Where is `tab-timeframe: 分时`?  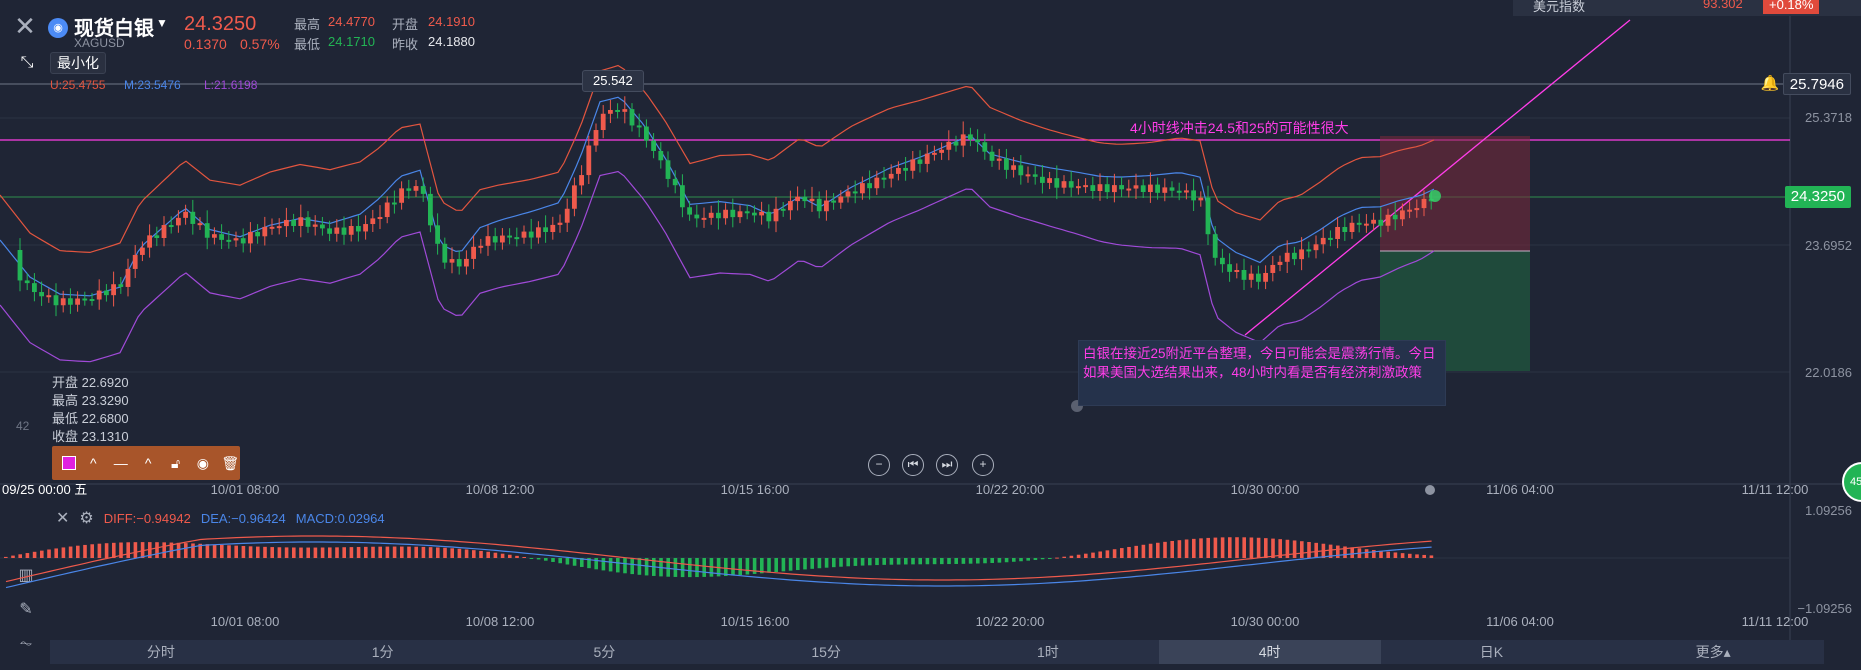
tab-timeframe: 分时 is located at coordinates (161, 652).